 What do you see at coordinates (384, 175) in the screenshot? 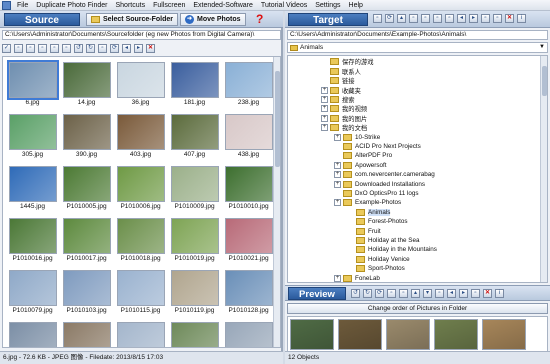
I see `tree-node: + com.nevercenter.camerabag` at bounding box center [384, 175].